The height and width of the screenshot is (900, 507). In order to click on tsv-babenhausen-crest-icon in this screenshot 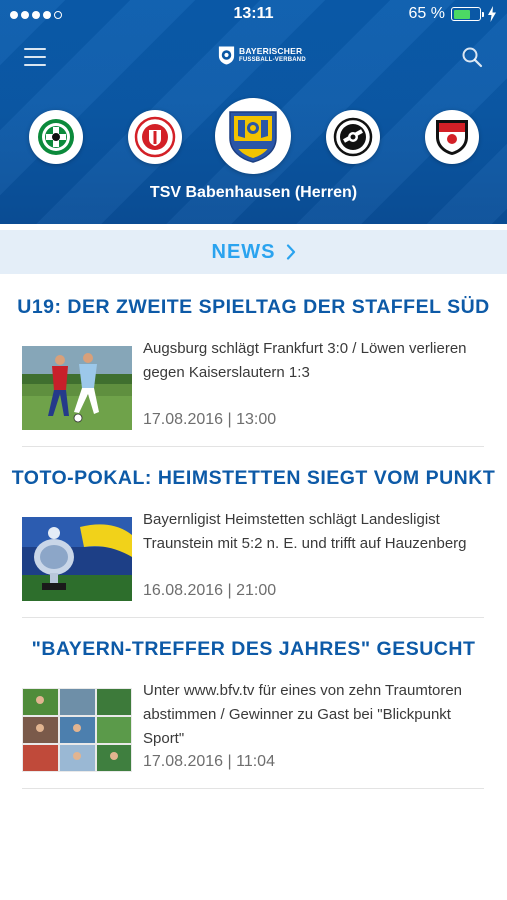, I will do `click(253, 136)`.